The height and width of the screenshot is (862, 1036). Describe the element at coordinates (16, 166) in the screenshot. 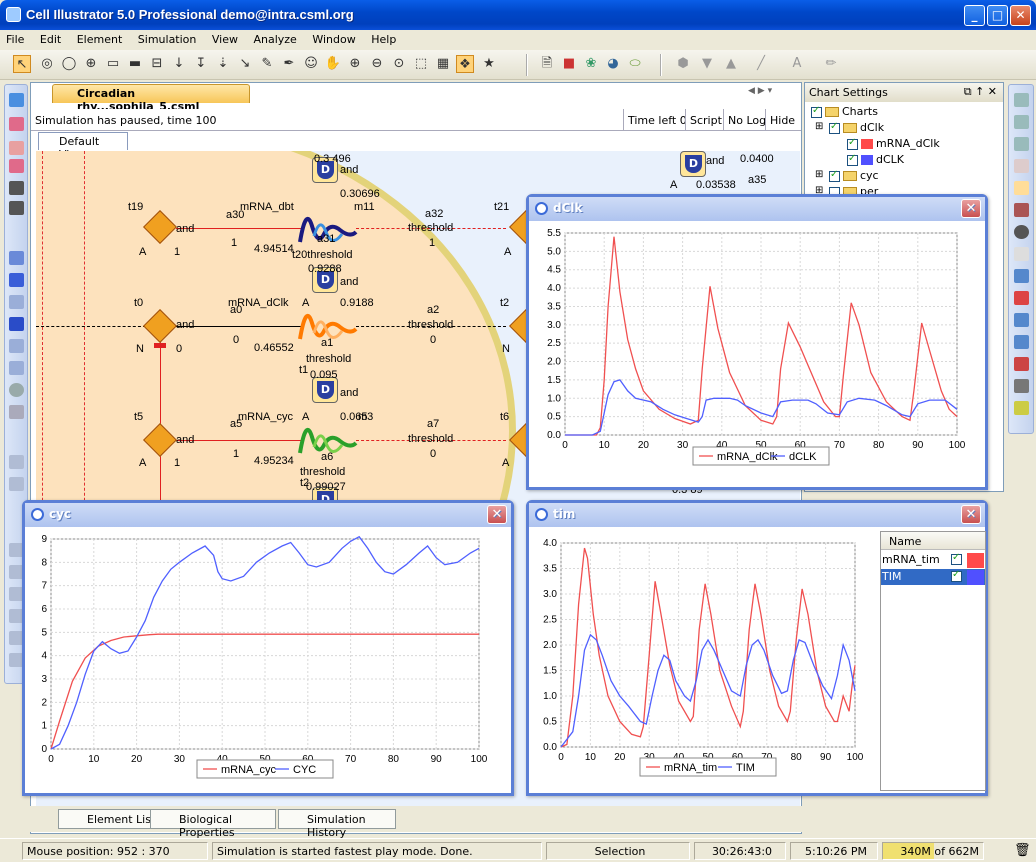

I see `export-icon` at that location.